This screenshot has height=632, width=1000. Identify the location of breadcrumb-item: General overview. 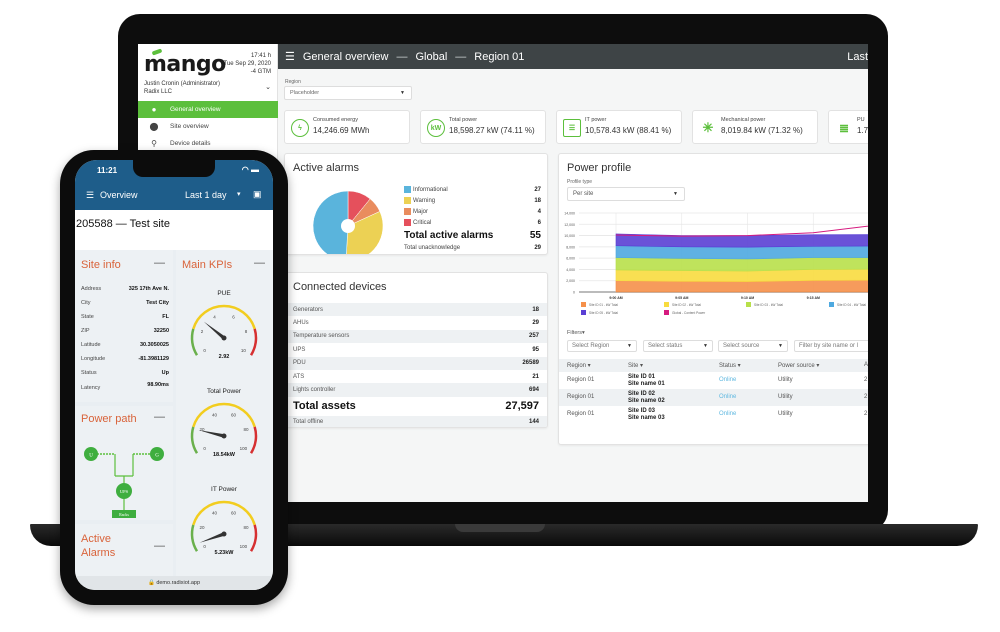
(346, 57).